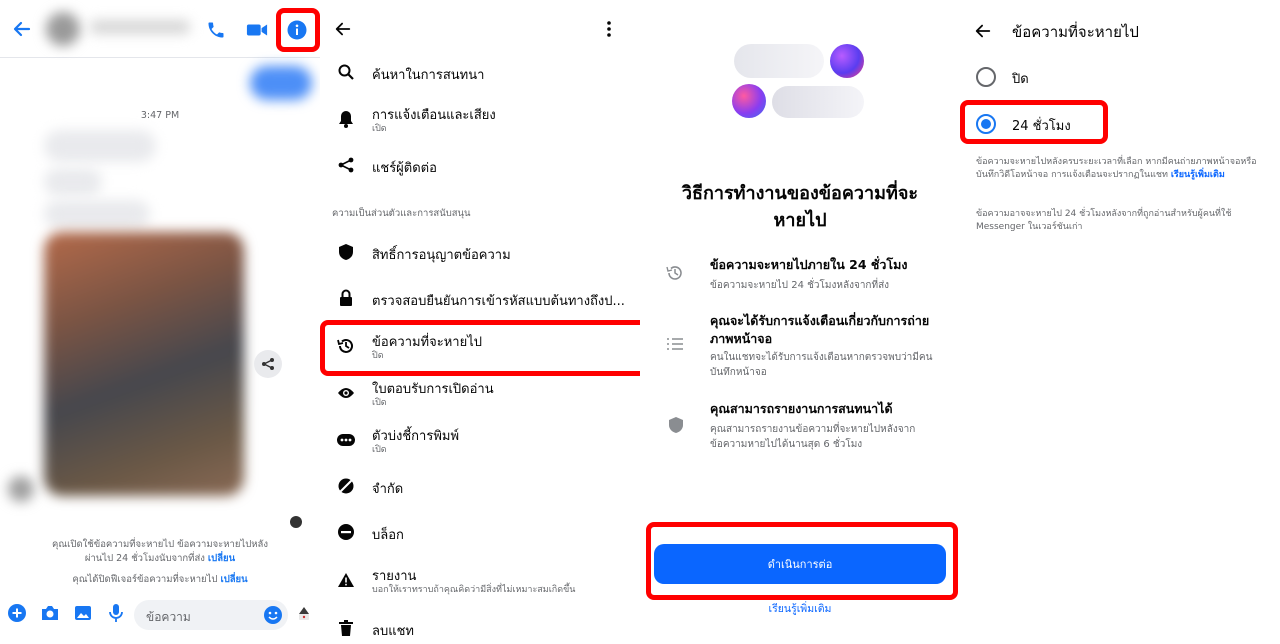 The width and height of the screenshot is (1280, 644). What do you see at coordinates (21, 489) in the screenshot?
I see `sender-avatar` at bounding box center [21, 489].